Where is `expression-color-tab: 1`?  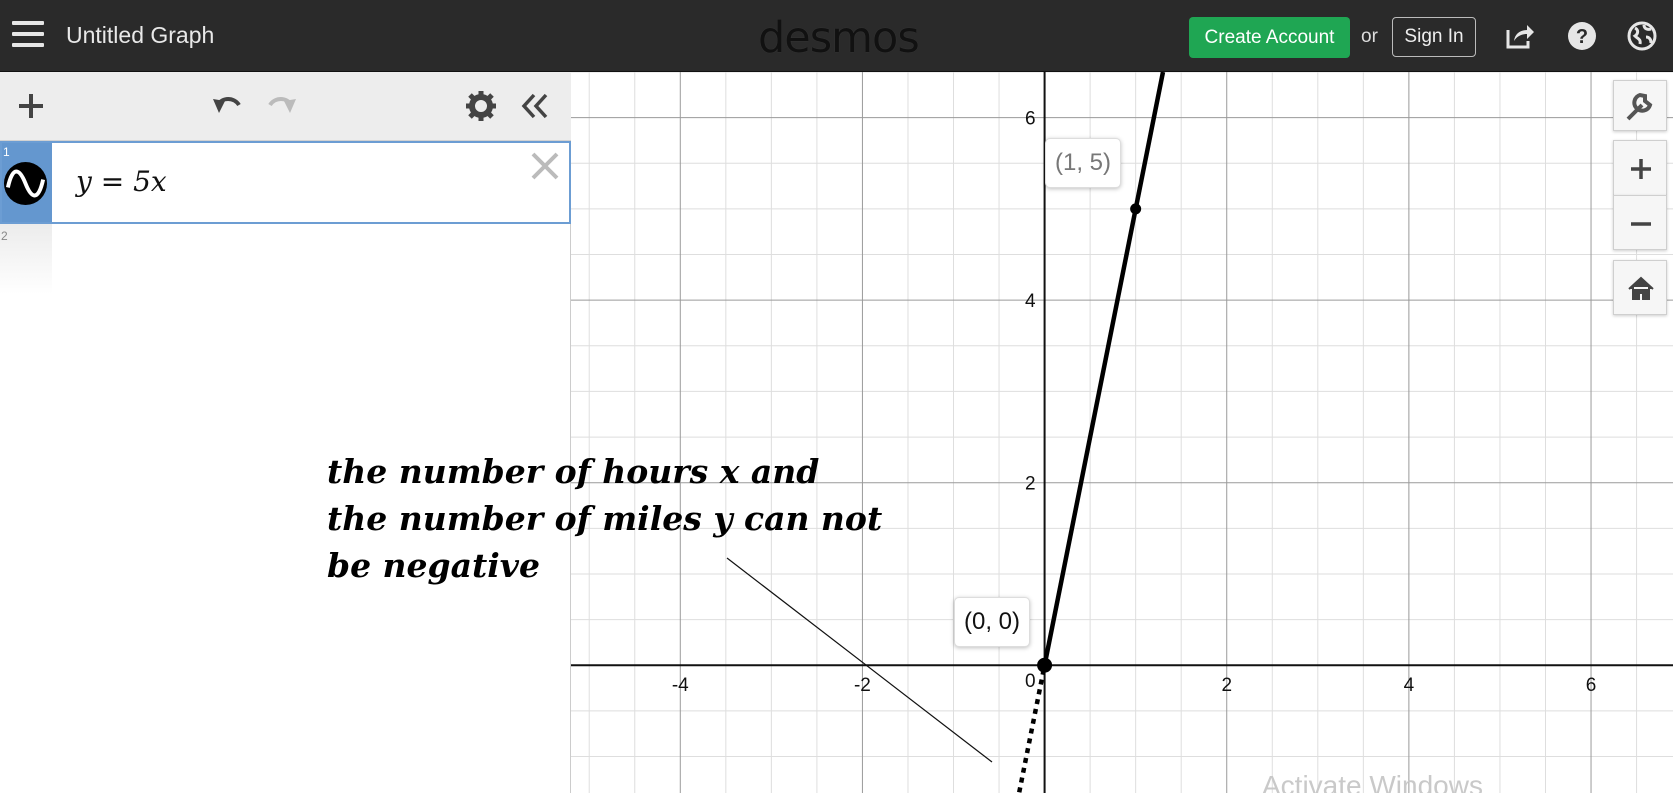 expression-color-tab: 1 is located at coordinates (27, 182).